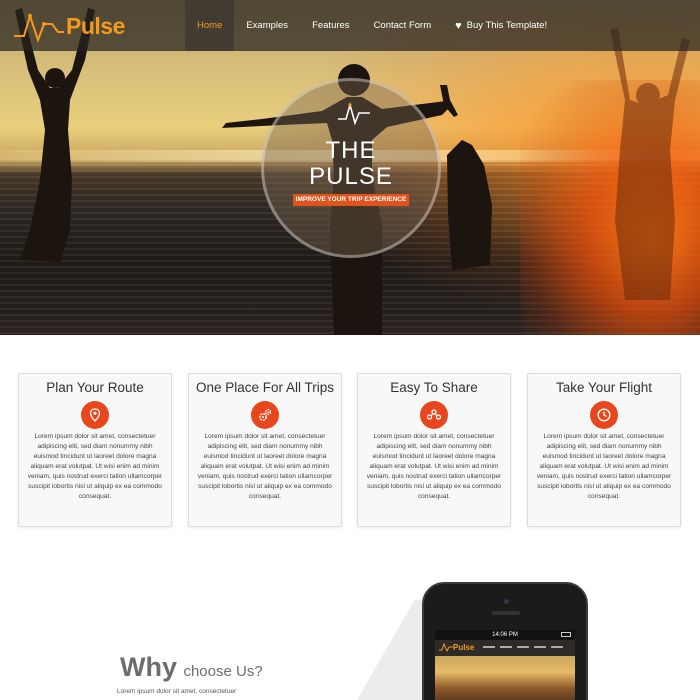 Image resolution: width=700 pixels, height=700 pixels. Describe the element at coordinates (177, 691) in the screenshot. I see `why-text: Lorem ipsum dolor sit amet, consectetuer` at that location.